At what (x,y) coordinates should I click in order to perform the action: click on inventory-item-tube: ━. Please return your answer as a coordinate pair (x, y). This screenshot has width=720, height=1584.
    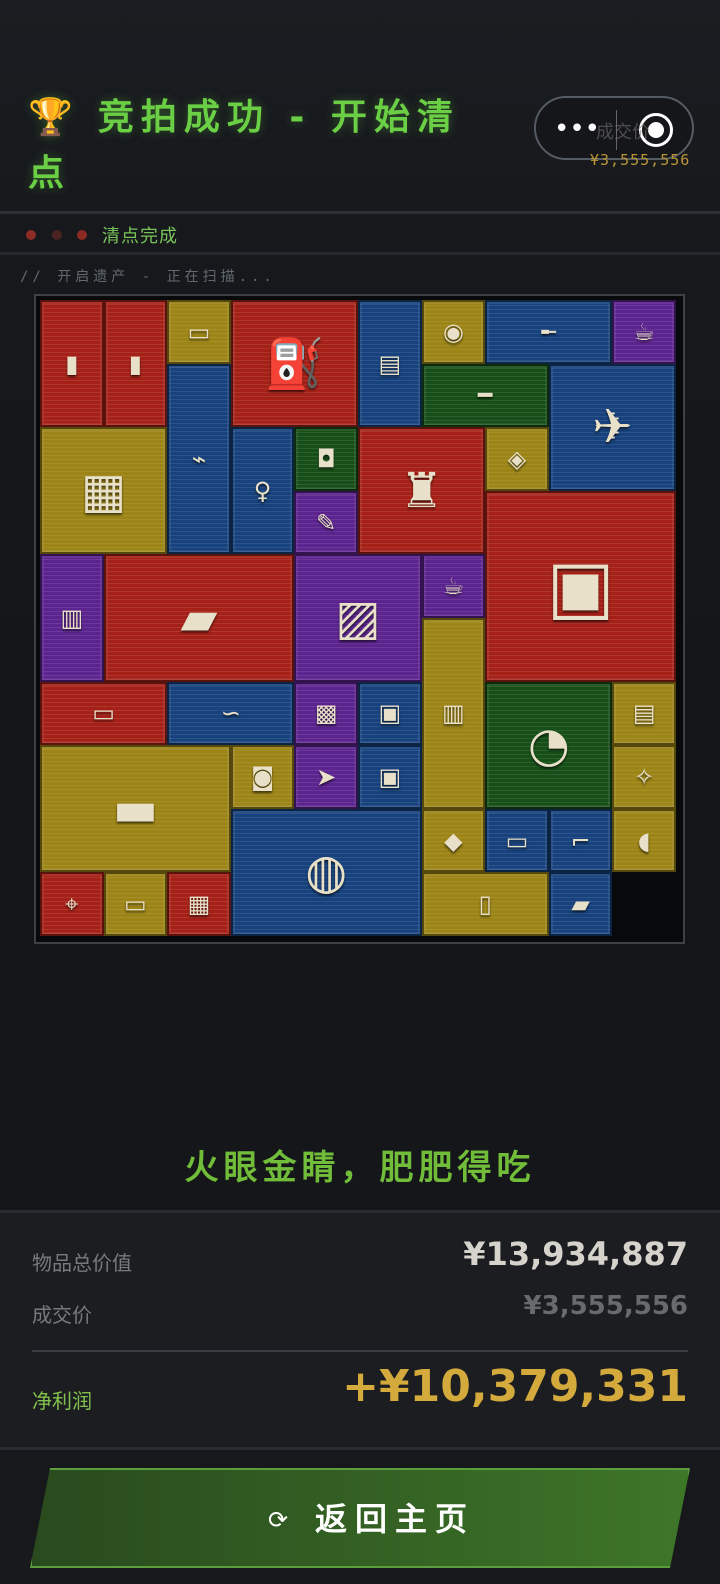
    Looking at the image, I should click on (485, 395).